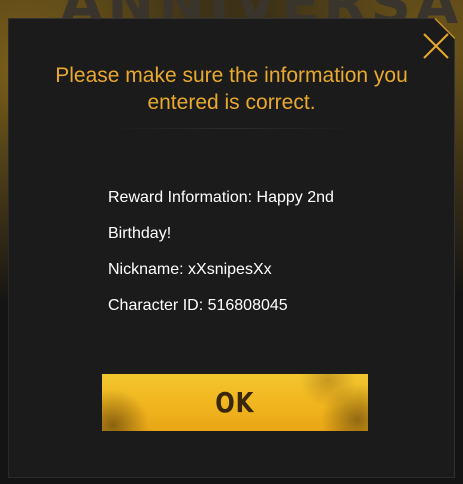 The width and height of the screenshot is (463, 484). I want to click on divider, so click(232, 128).